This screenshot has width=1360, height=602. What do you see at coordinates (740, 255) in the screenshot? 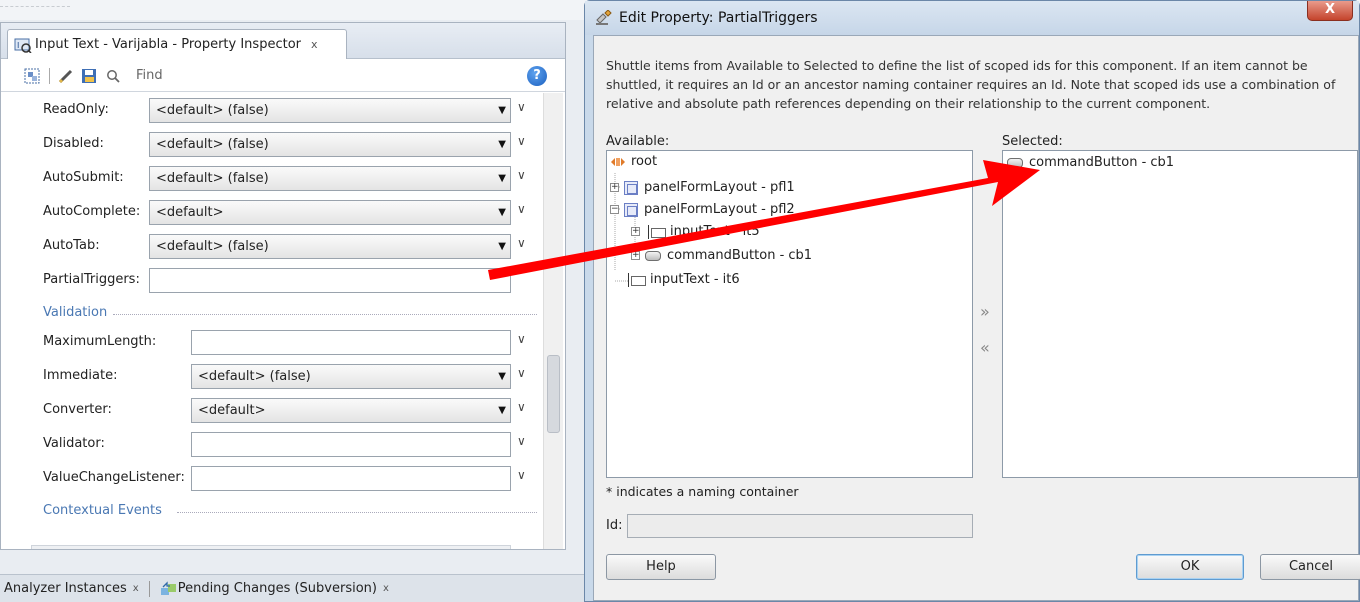
I see `tree-item-label: commandButton - cb1` at bounding box center [740, 255].